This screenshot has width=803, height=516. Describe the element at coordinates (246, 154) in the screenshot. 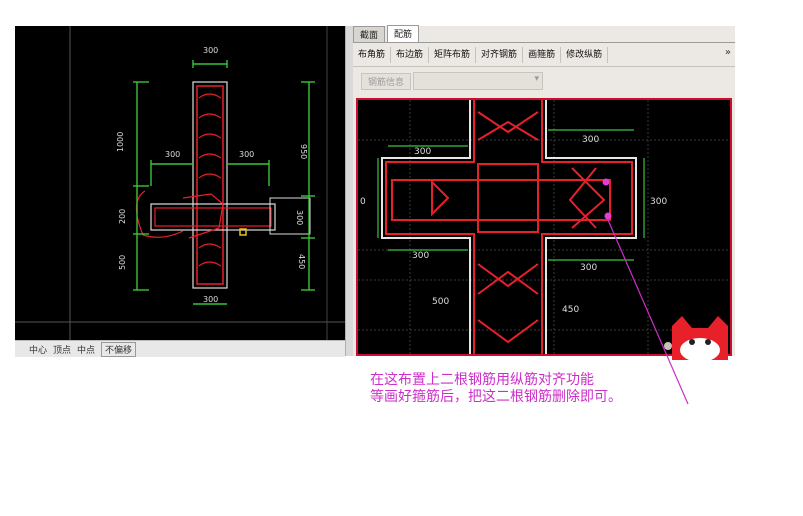

I see `dim-right-arm: 300` at that location.